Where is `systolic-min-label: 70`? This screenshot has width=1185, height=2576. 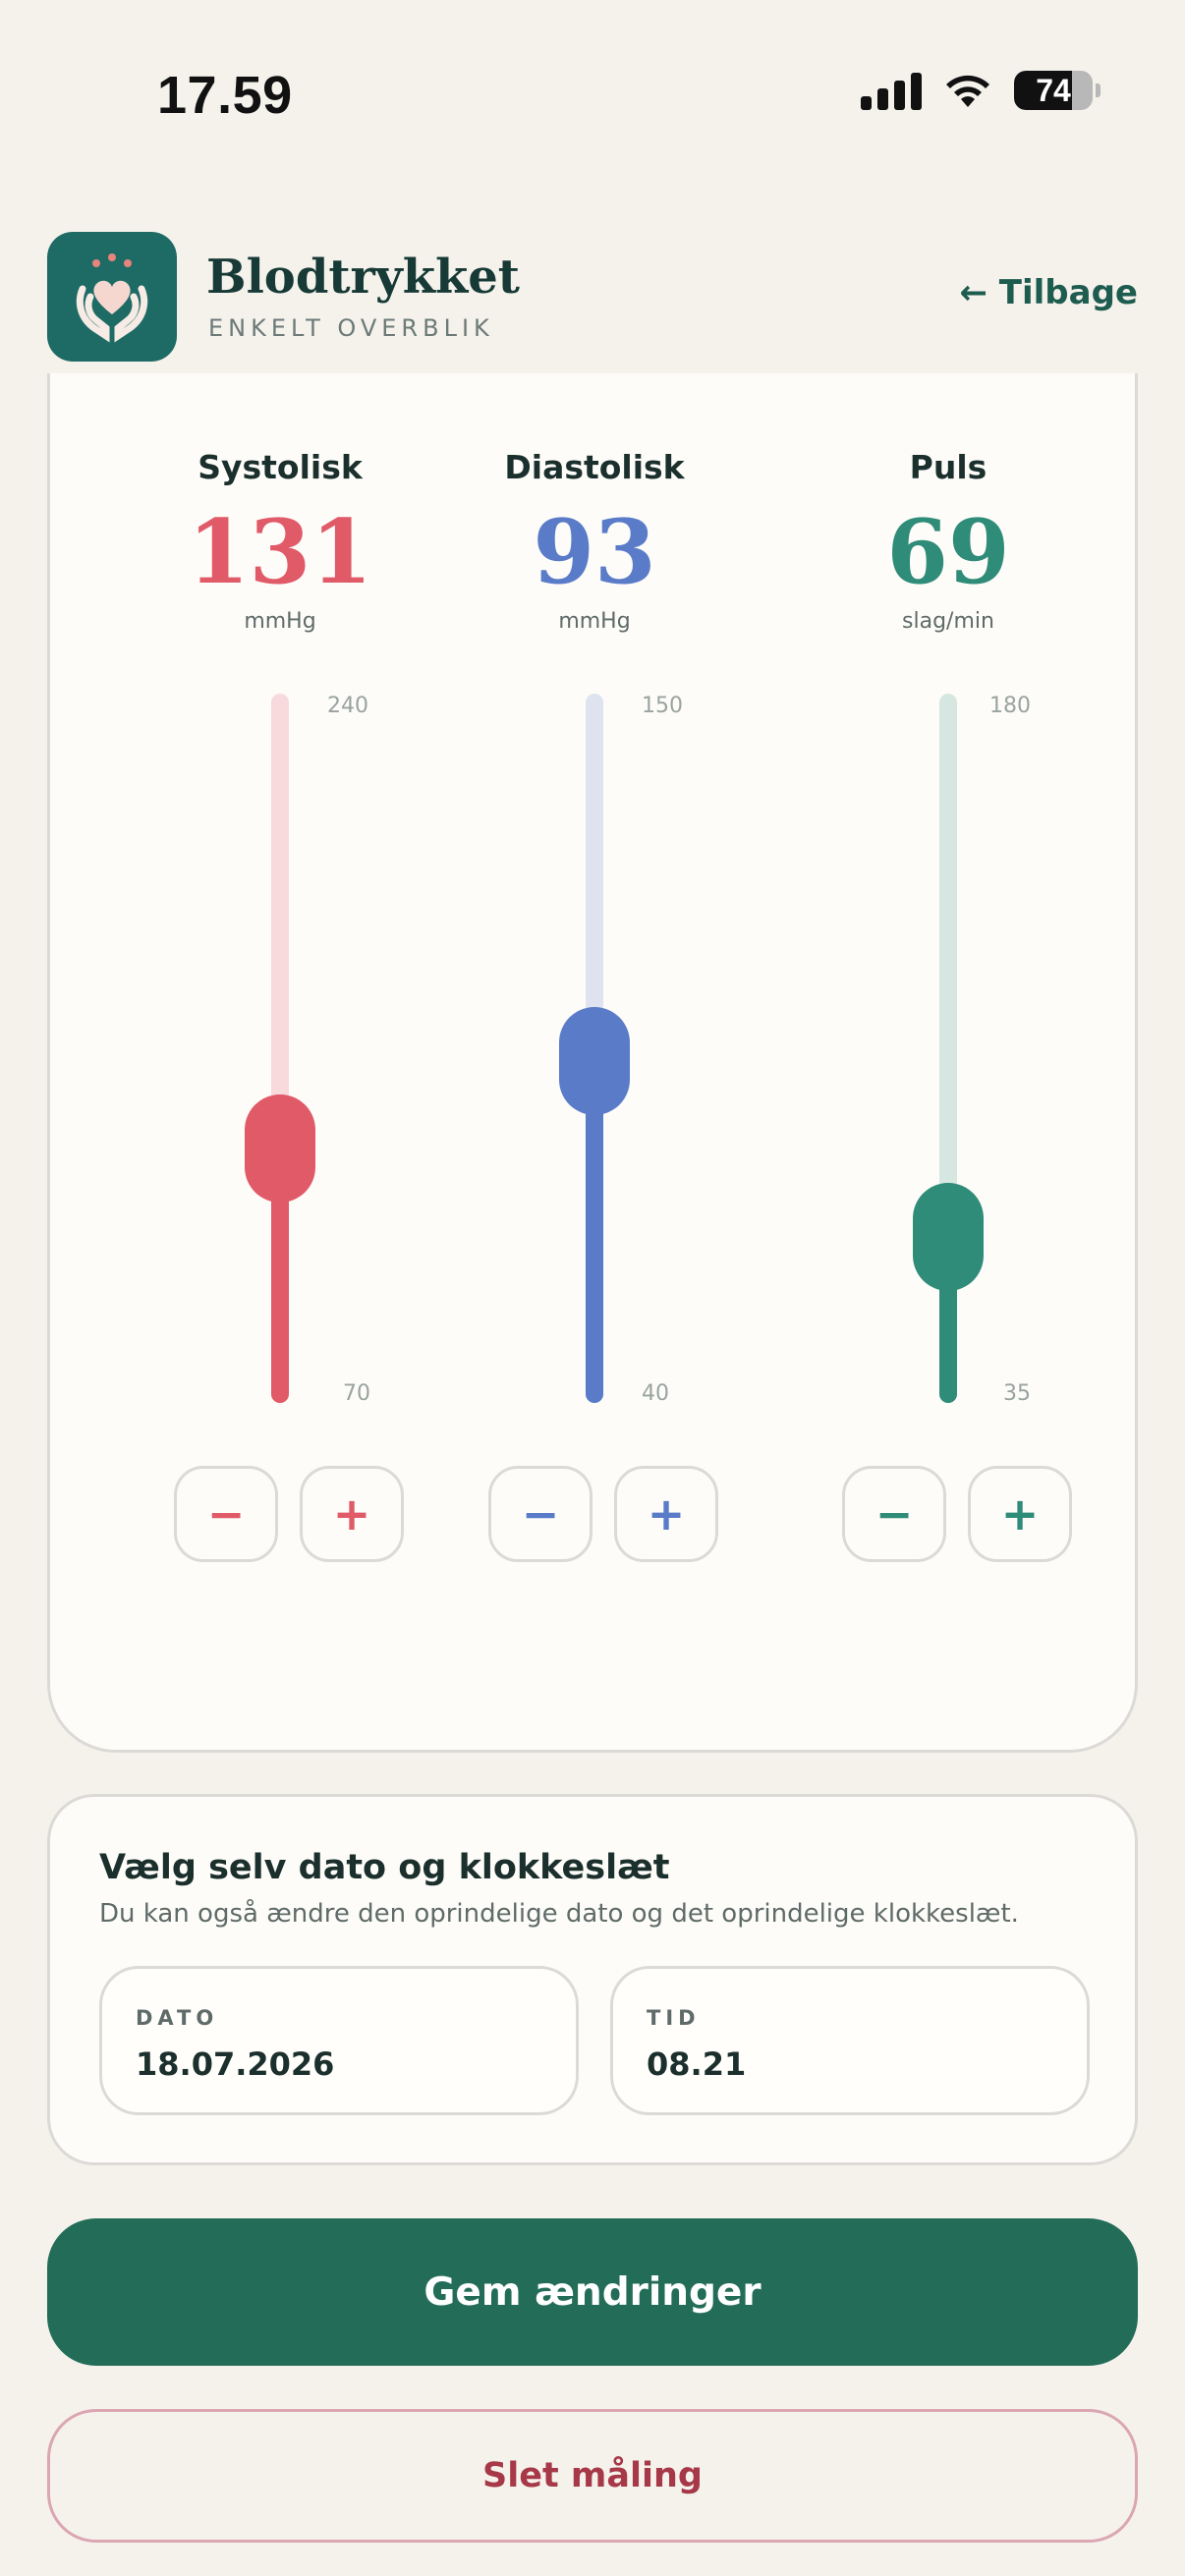 systolic-min-label: 70 is located at coordinates (356, 1393).